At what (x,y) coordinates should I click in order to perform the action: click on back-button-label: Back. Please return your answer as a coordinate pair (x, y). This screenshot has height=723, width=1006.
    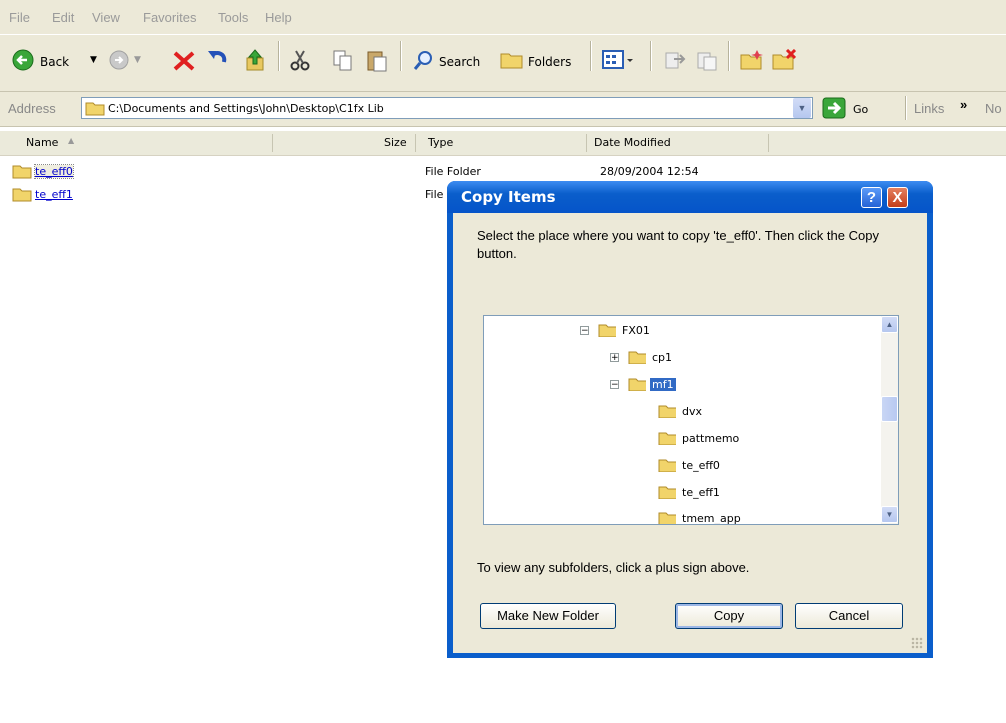
    Looking at the image, I should click on (54, 62).